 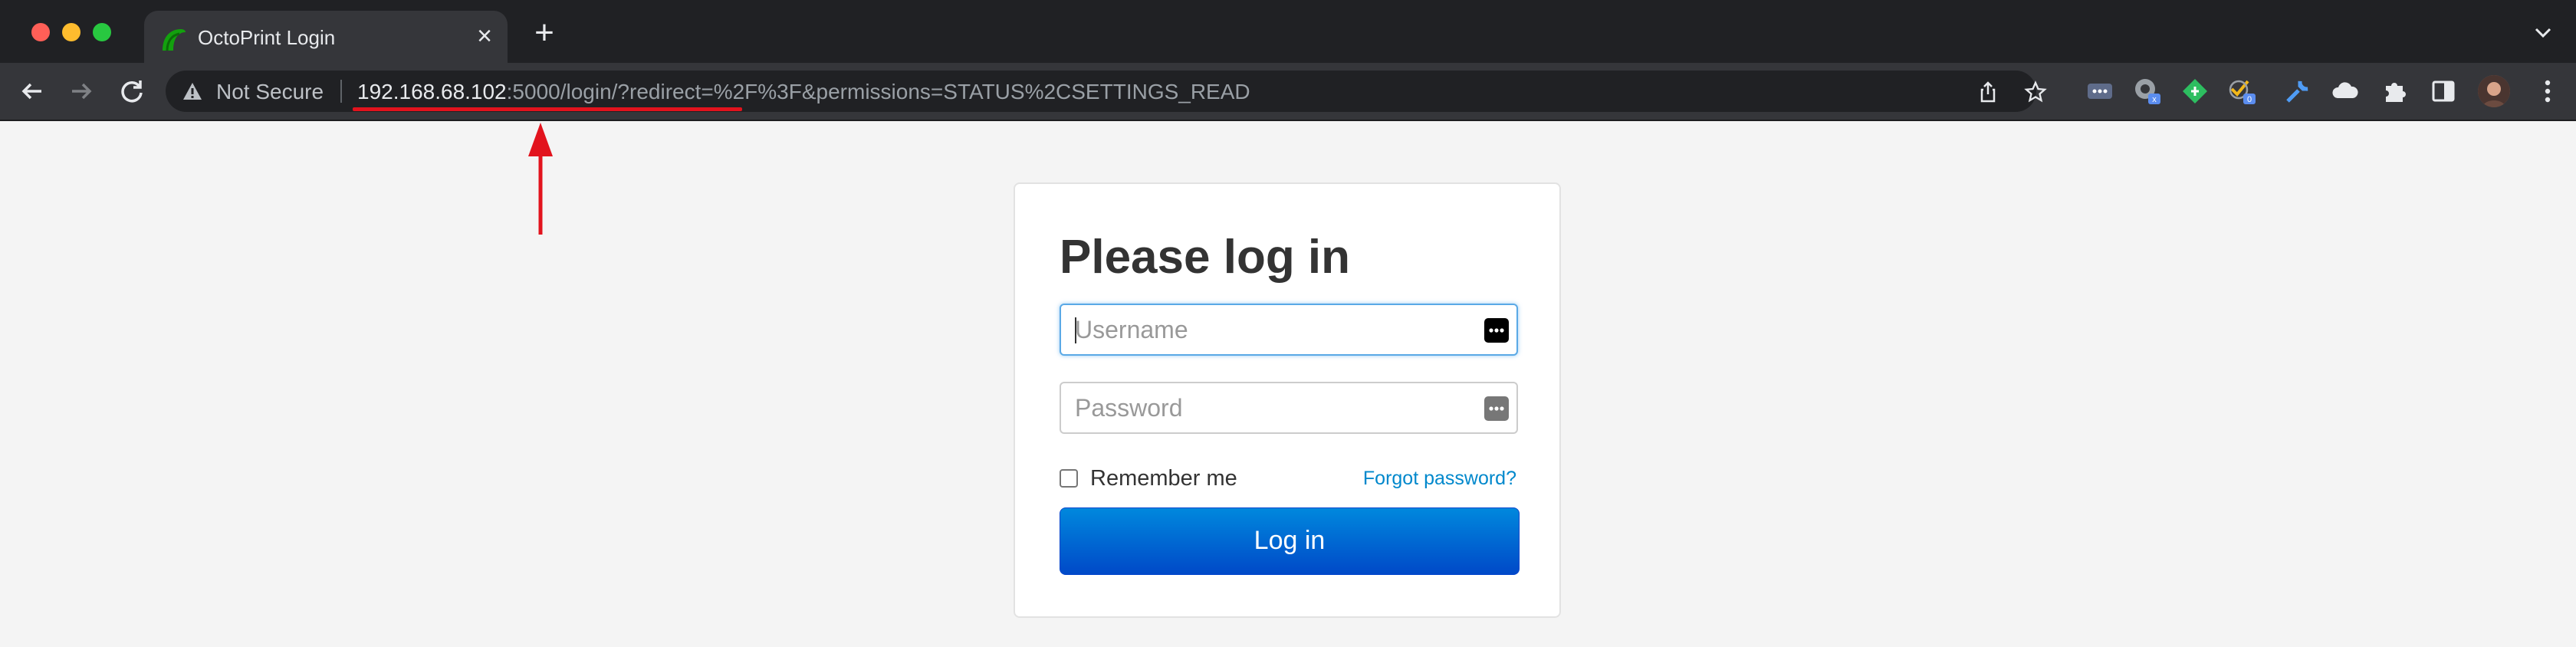 What do you see at coordinates (2249, 100) in the screenshot?
I see `extension-badge-count: 0` at bounding box center [2249, 100].